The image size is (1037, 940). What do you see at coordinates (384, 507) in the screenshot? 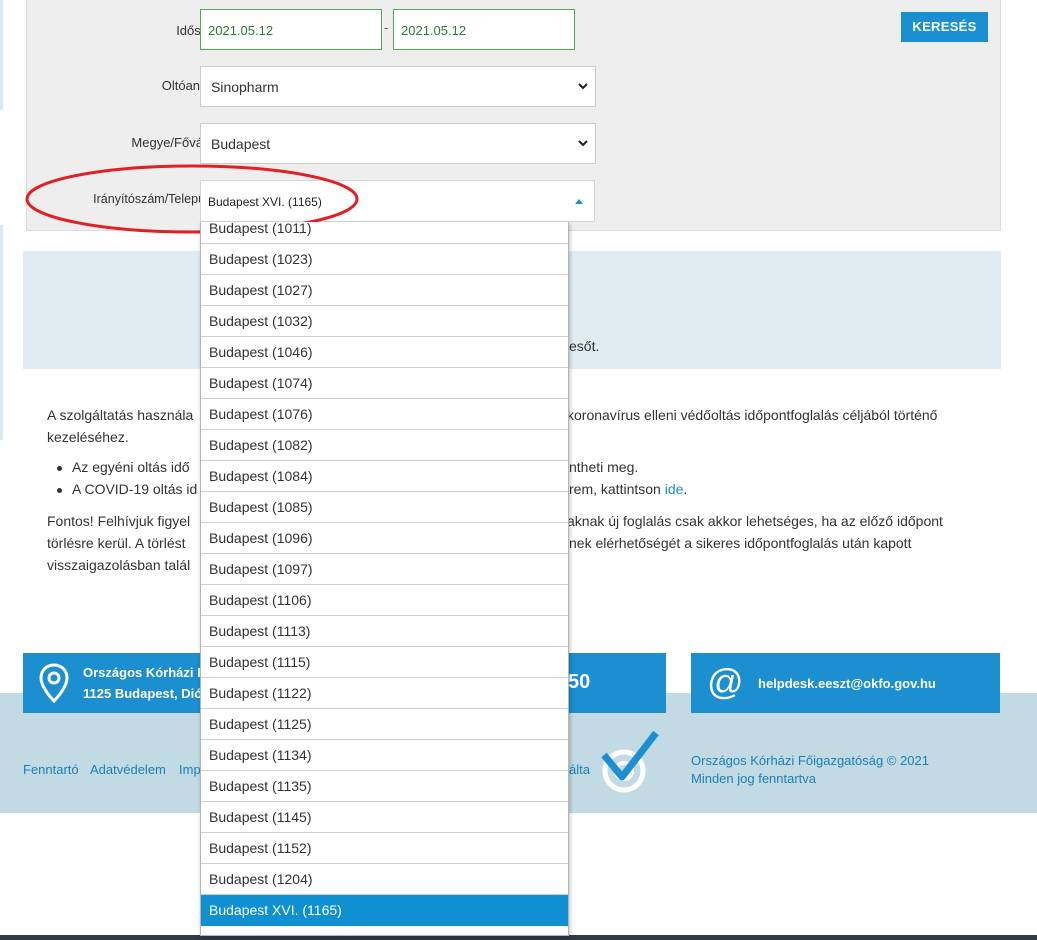
I see `dropdown-option: Budapest (1085)` at bounding box center [384, 507].